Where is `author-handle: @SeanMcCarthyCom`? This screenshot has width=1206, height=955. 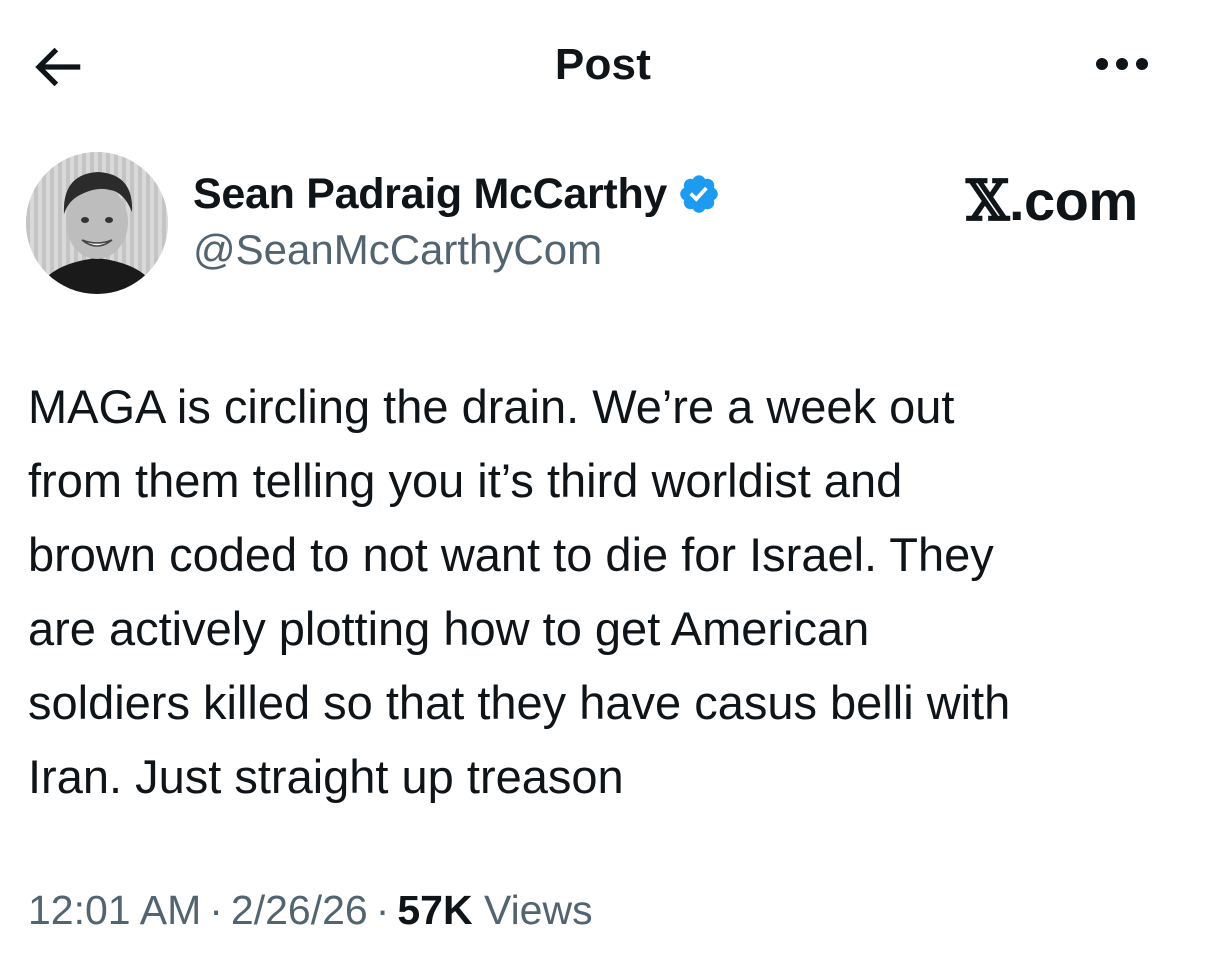 author-handle: @SeanMcCarthyCom is located at coordinates (397, 250).